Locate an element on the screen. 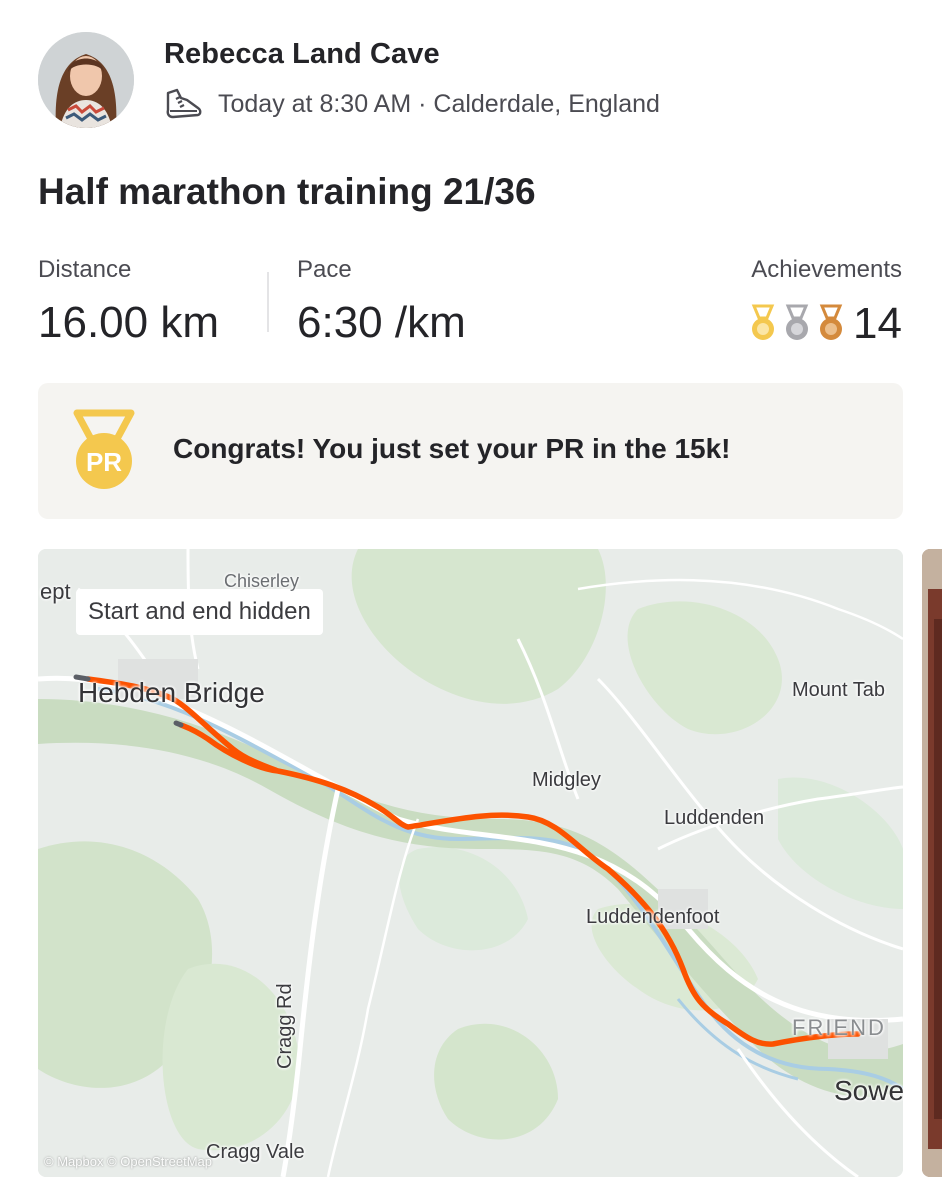 Image resolution: width=942 pixels, height=1200 pixels. achievements-count: 14 is located at coordinates (877, 323).